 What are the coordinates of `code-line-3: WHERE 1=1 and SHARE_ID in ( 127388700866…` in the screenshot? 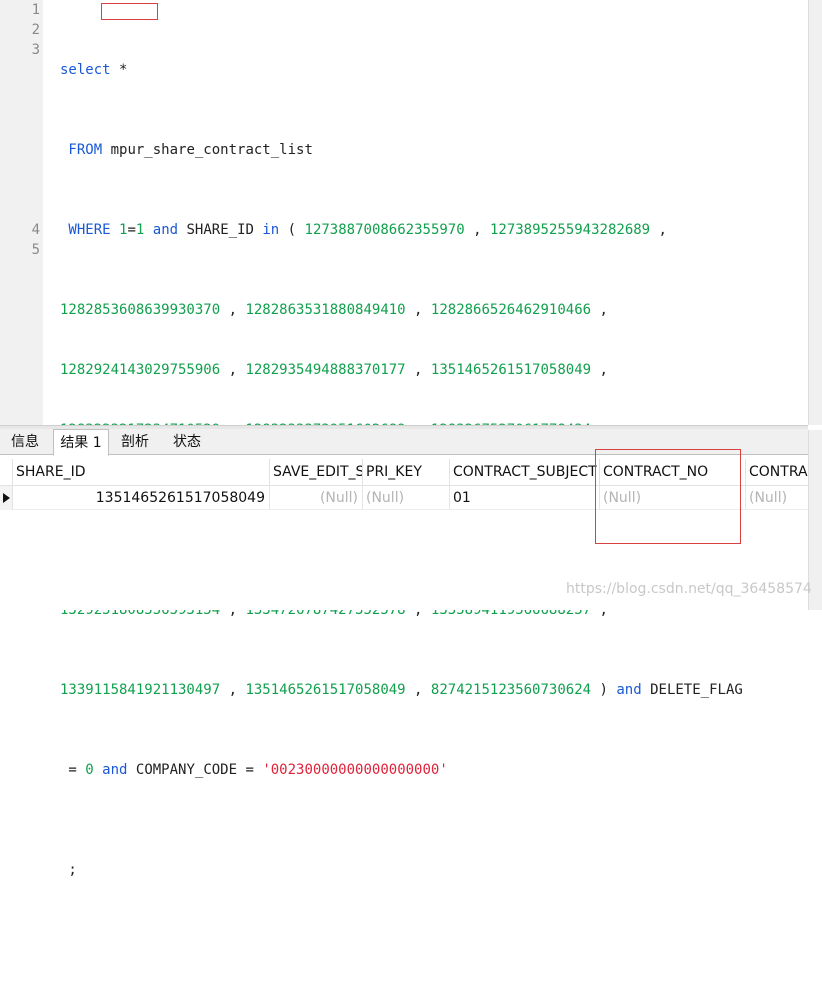 It's located at (401, 230).